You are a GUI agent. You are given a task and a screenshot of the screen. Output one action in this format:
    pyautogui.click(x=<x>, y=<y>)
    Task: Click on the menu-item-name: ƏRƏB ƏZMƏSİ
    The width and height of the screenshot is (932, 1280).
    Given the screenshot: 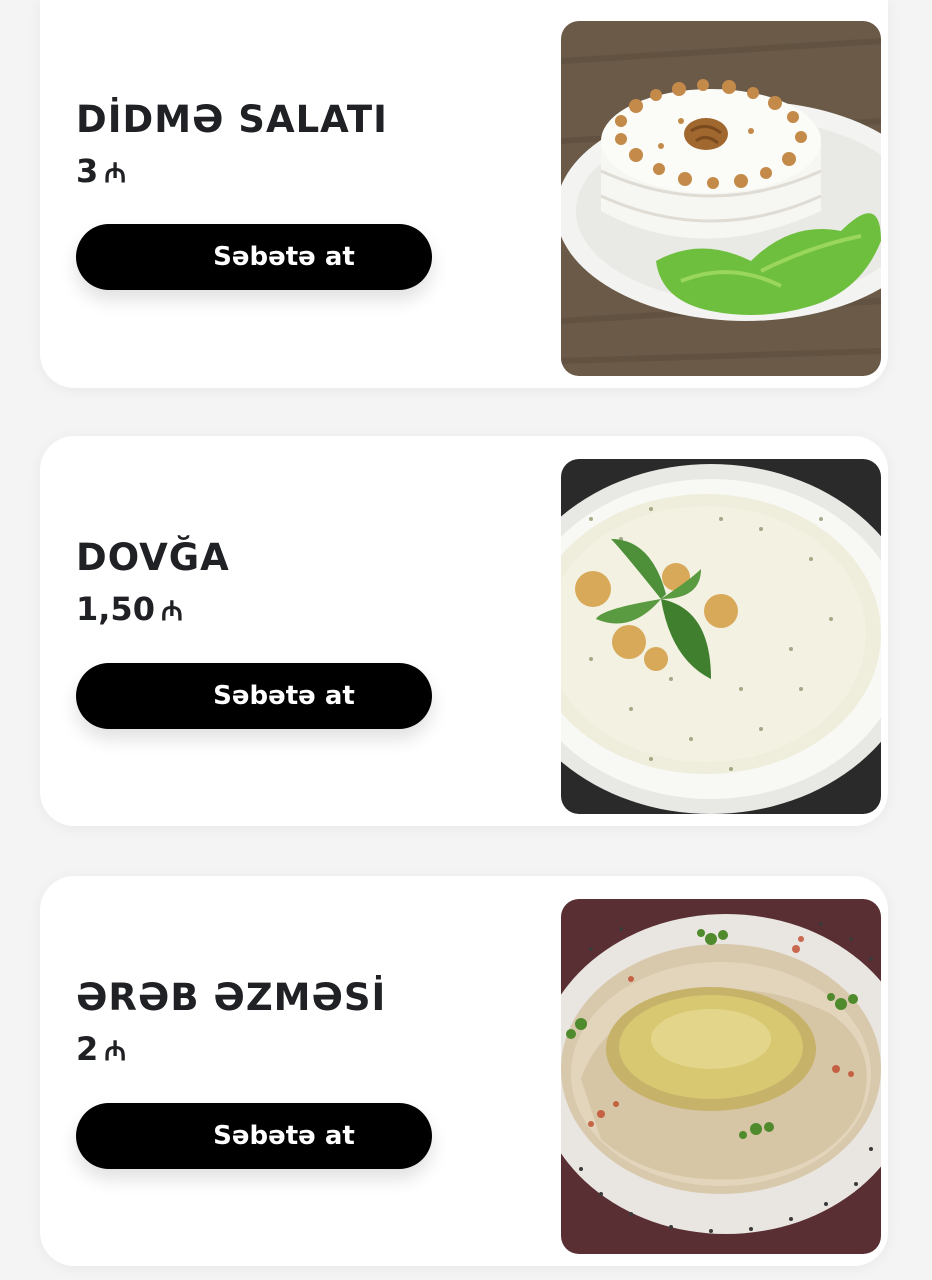 What is the action you would take?
    pyautogui.click(x=231, y=997)
    